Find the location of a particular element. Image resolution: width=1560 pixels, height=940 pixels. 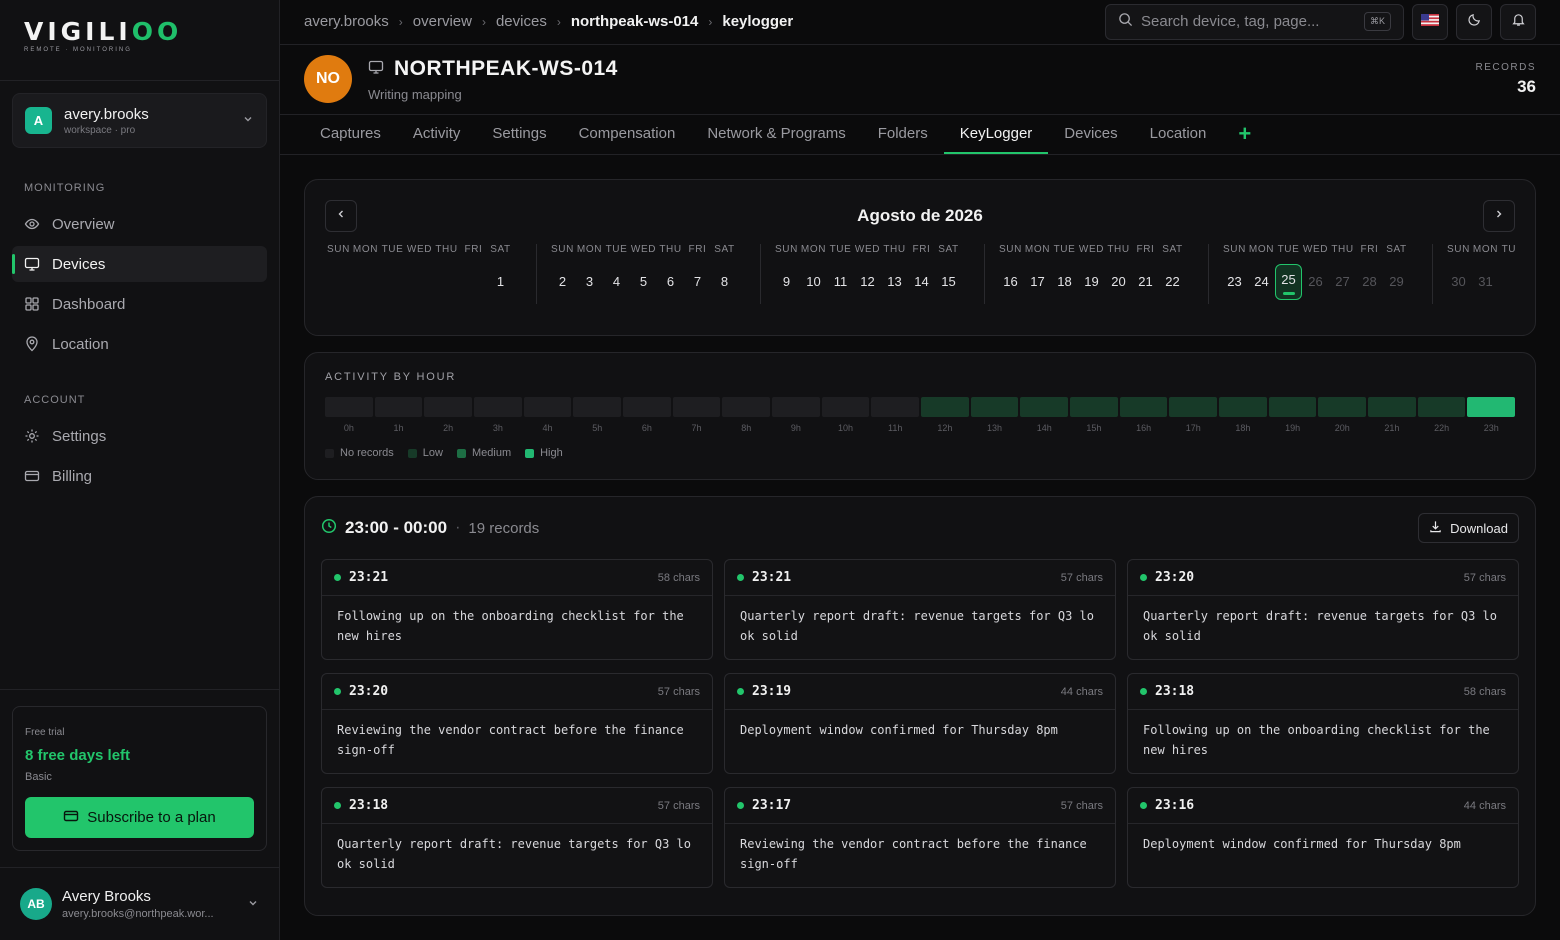

tab-devices: Devices is located at coordinates (1090, 134).